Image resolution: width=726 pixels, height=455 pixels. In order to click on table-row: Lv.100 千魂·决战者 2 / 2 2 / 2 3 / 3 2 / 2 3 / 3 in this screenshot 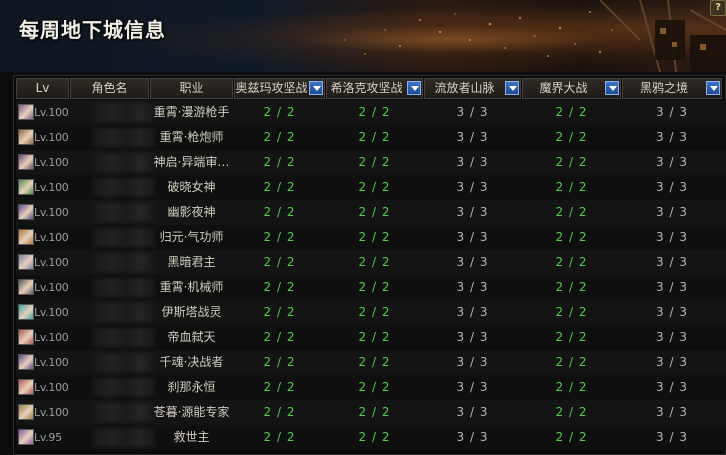, I will do `click(371, 362)`.